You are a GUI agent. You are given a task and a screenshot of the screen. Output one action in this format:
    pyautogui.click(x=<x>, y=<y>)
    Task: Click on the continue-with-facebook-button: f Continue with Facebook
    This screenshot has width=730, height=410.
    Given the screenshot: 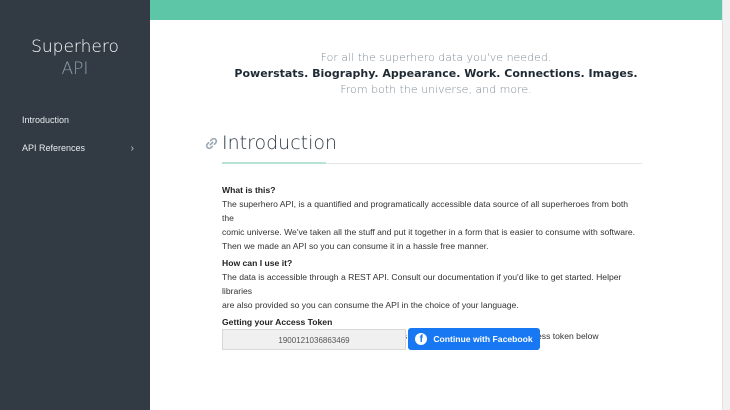 What is the action you would take?
    pyautogui.click(x=474, y=339)
    